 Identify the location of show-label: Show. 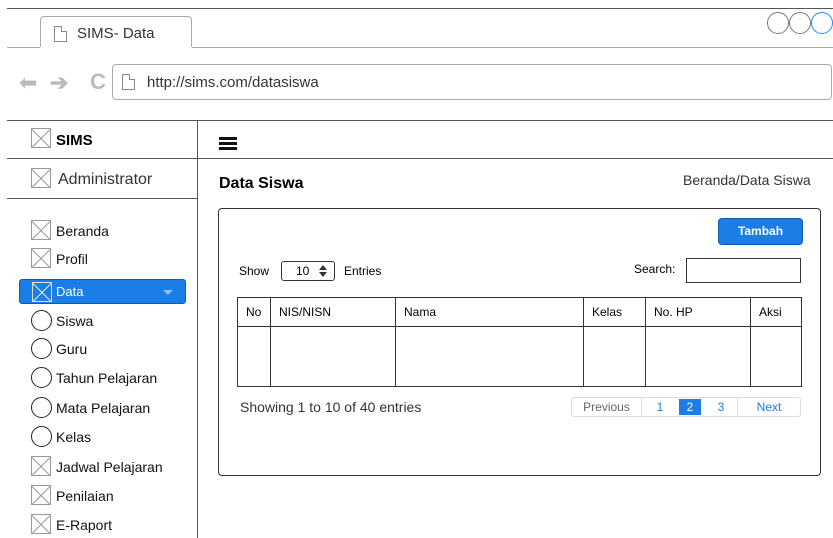
(254, 271).